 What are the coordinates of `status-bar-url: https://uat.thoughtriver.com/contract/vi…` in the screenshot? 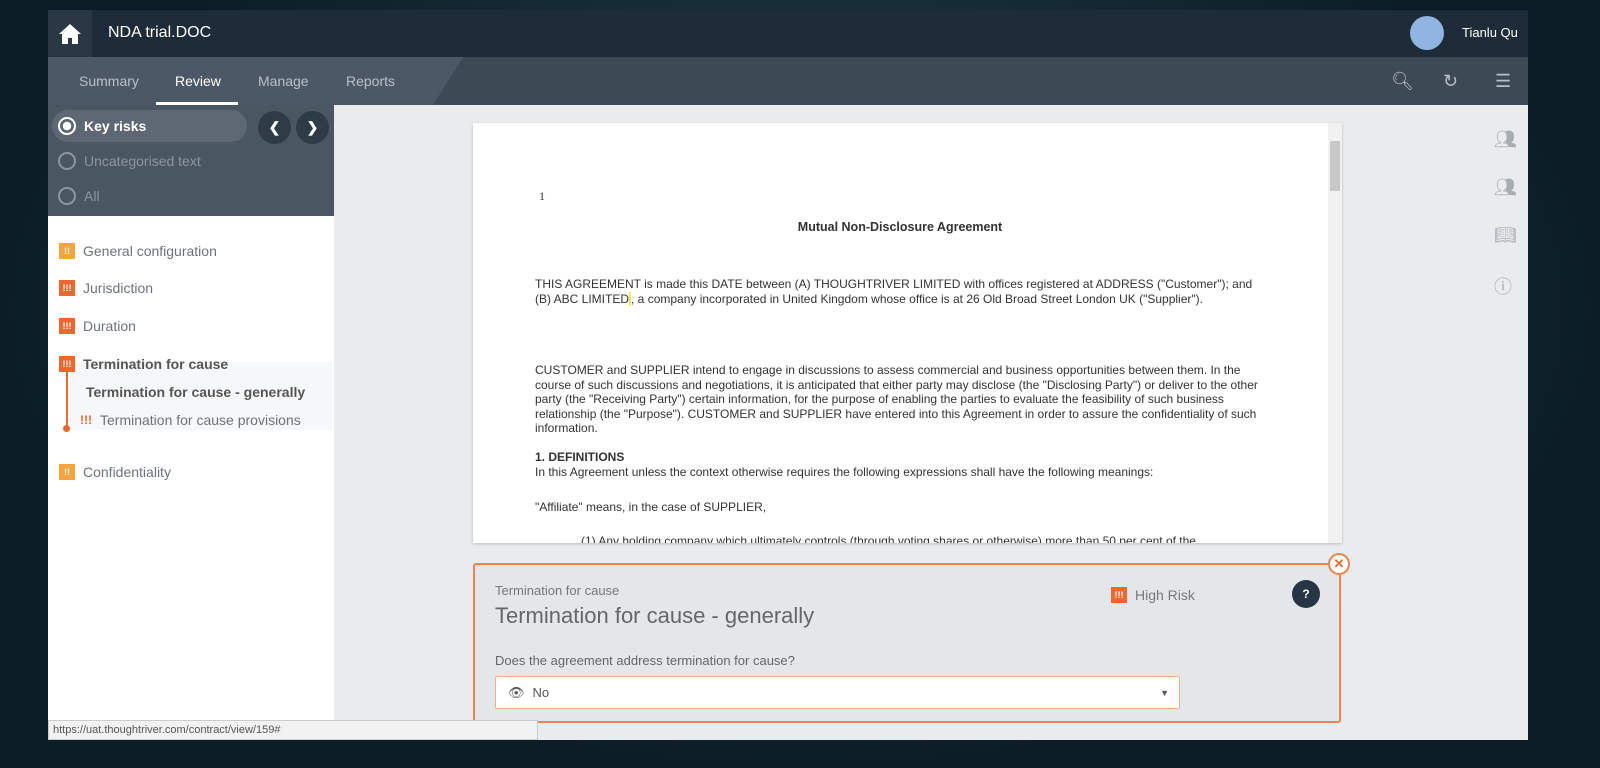 It's located at (293, 730).